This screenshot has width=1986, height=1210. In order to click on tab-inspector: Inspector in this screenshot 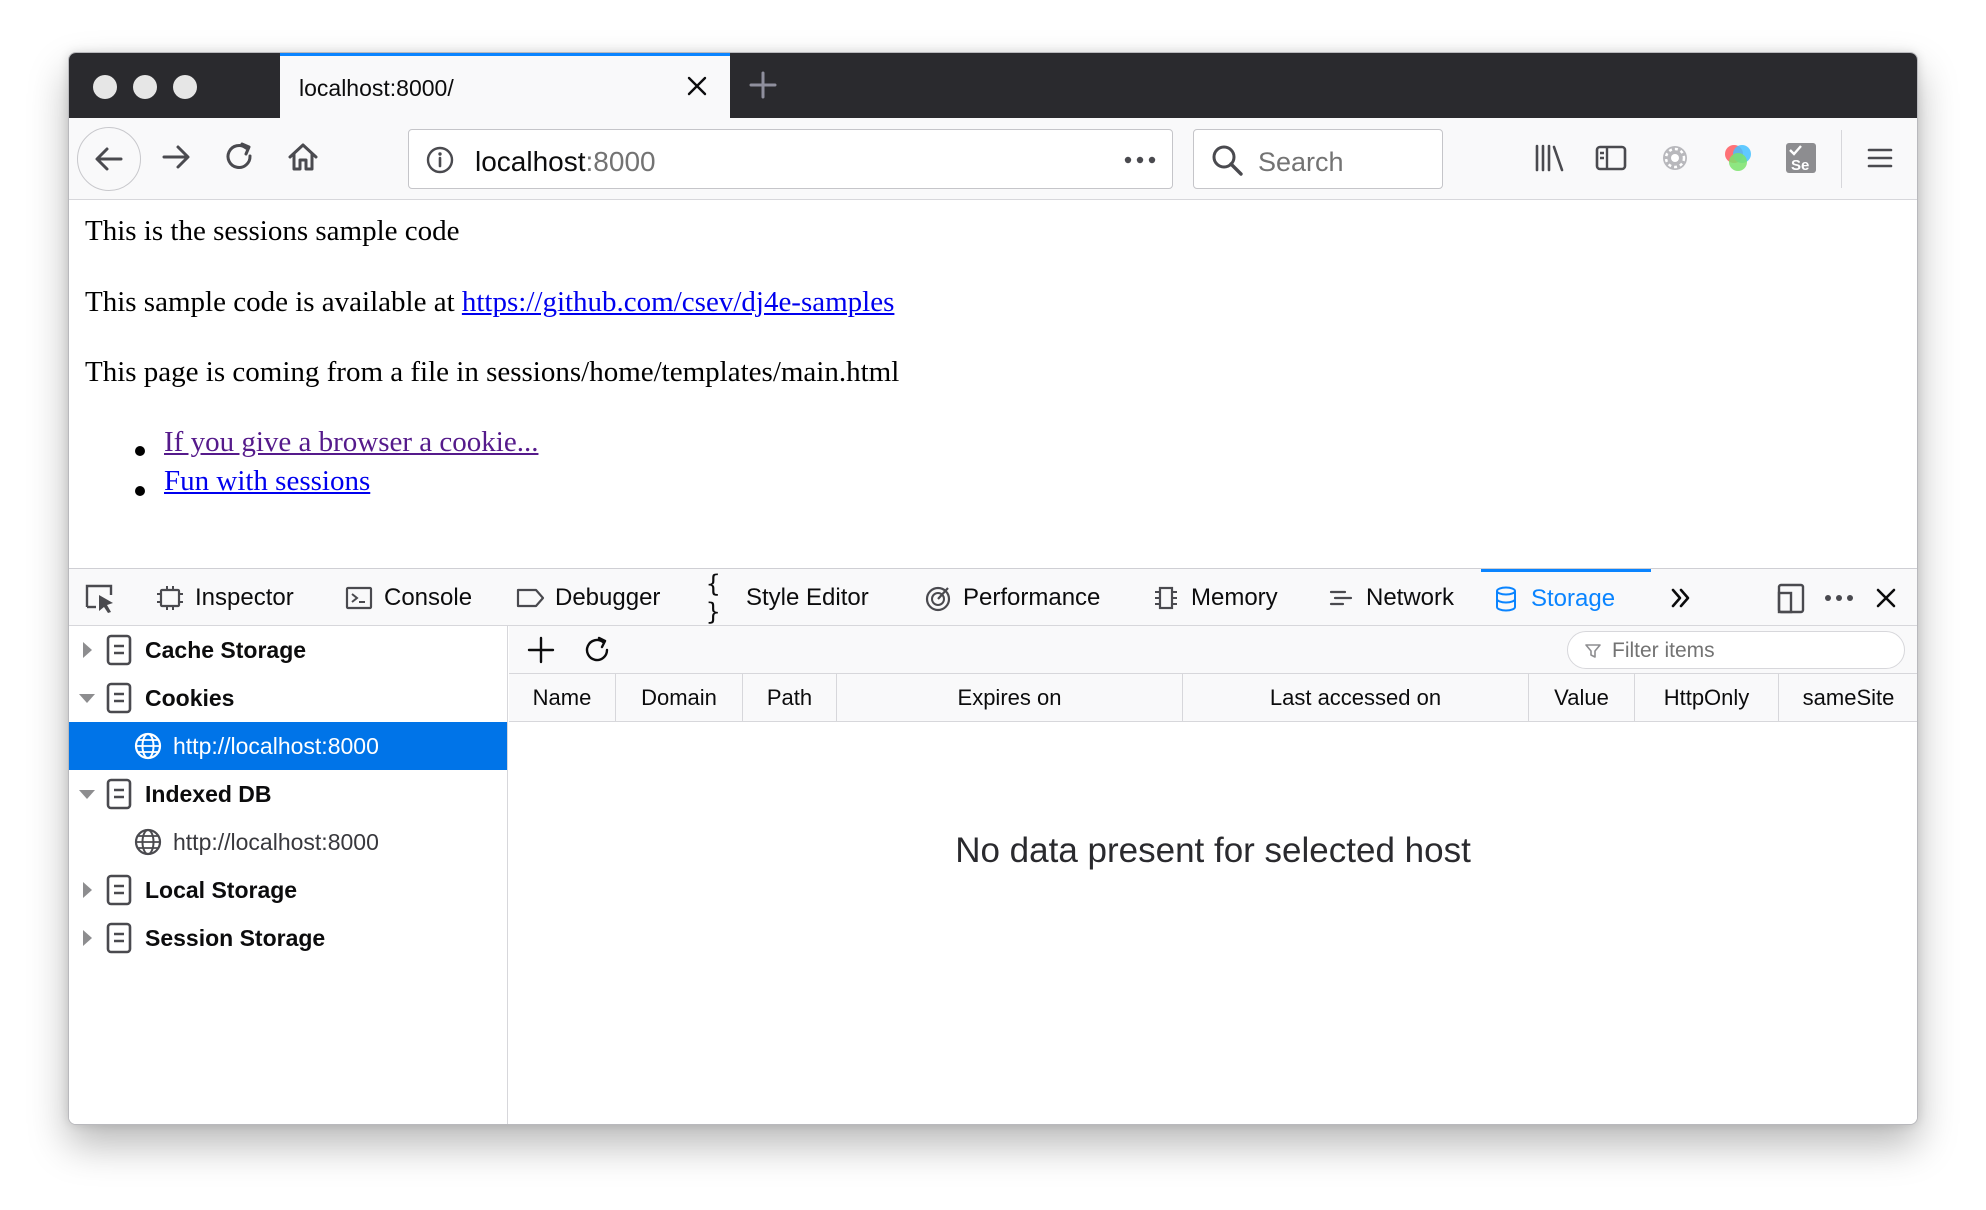, I will do `click(224, 597)`.